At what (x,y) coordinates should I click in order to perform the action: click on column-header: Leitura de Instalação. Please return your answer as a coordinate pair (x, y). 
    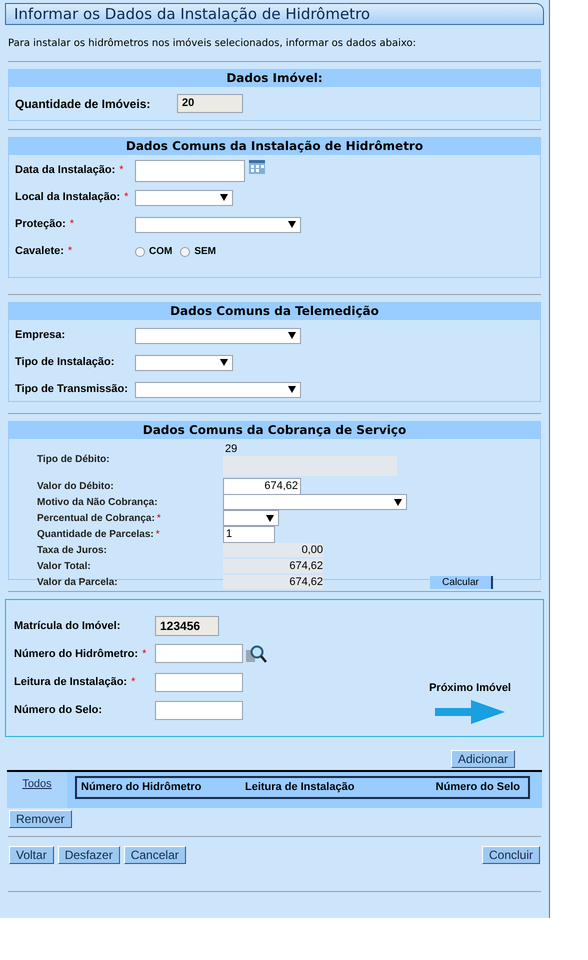
    Looking at the image, I should click on (300, 788).